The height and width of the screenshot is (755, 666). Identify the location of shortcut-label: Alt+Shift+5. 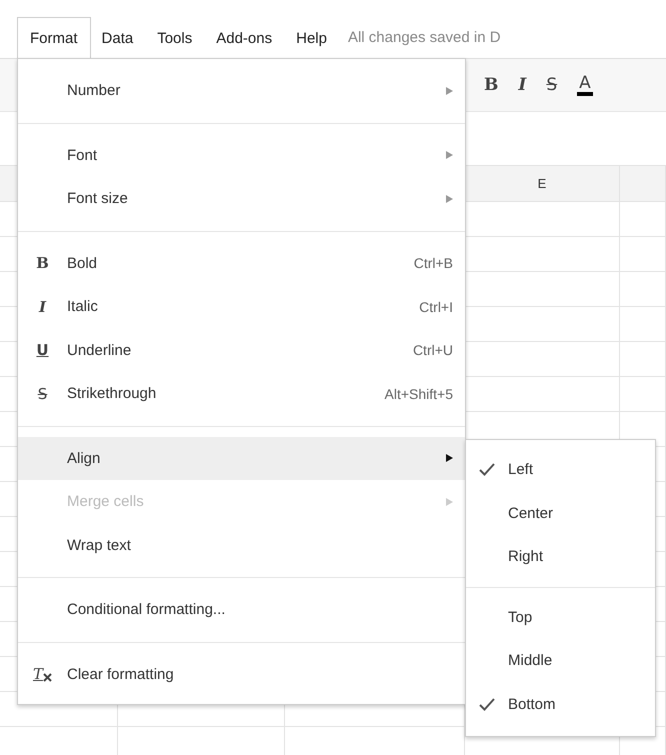
(418, 394).